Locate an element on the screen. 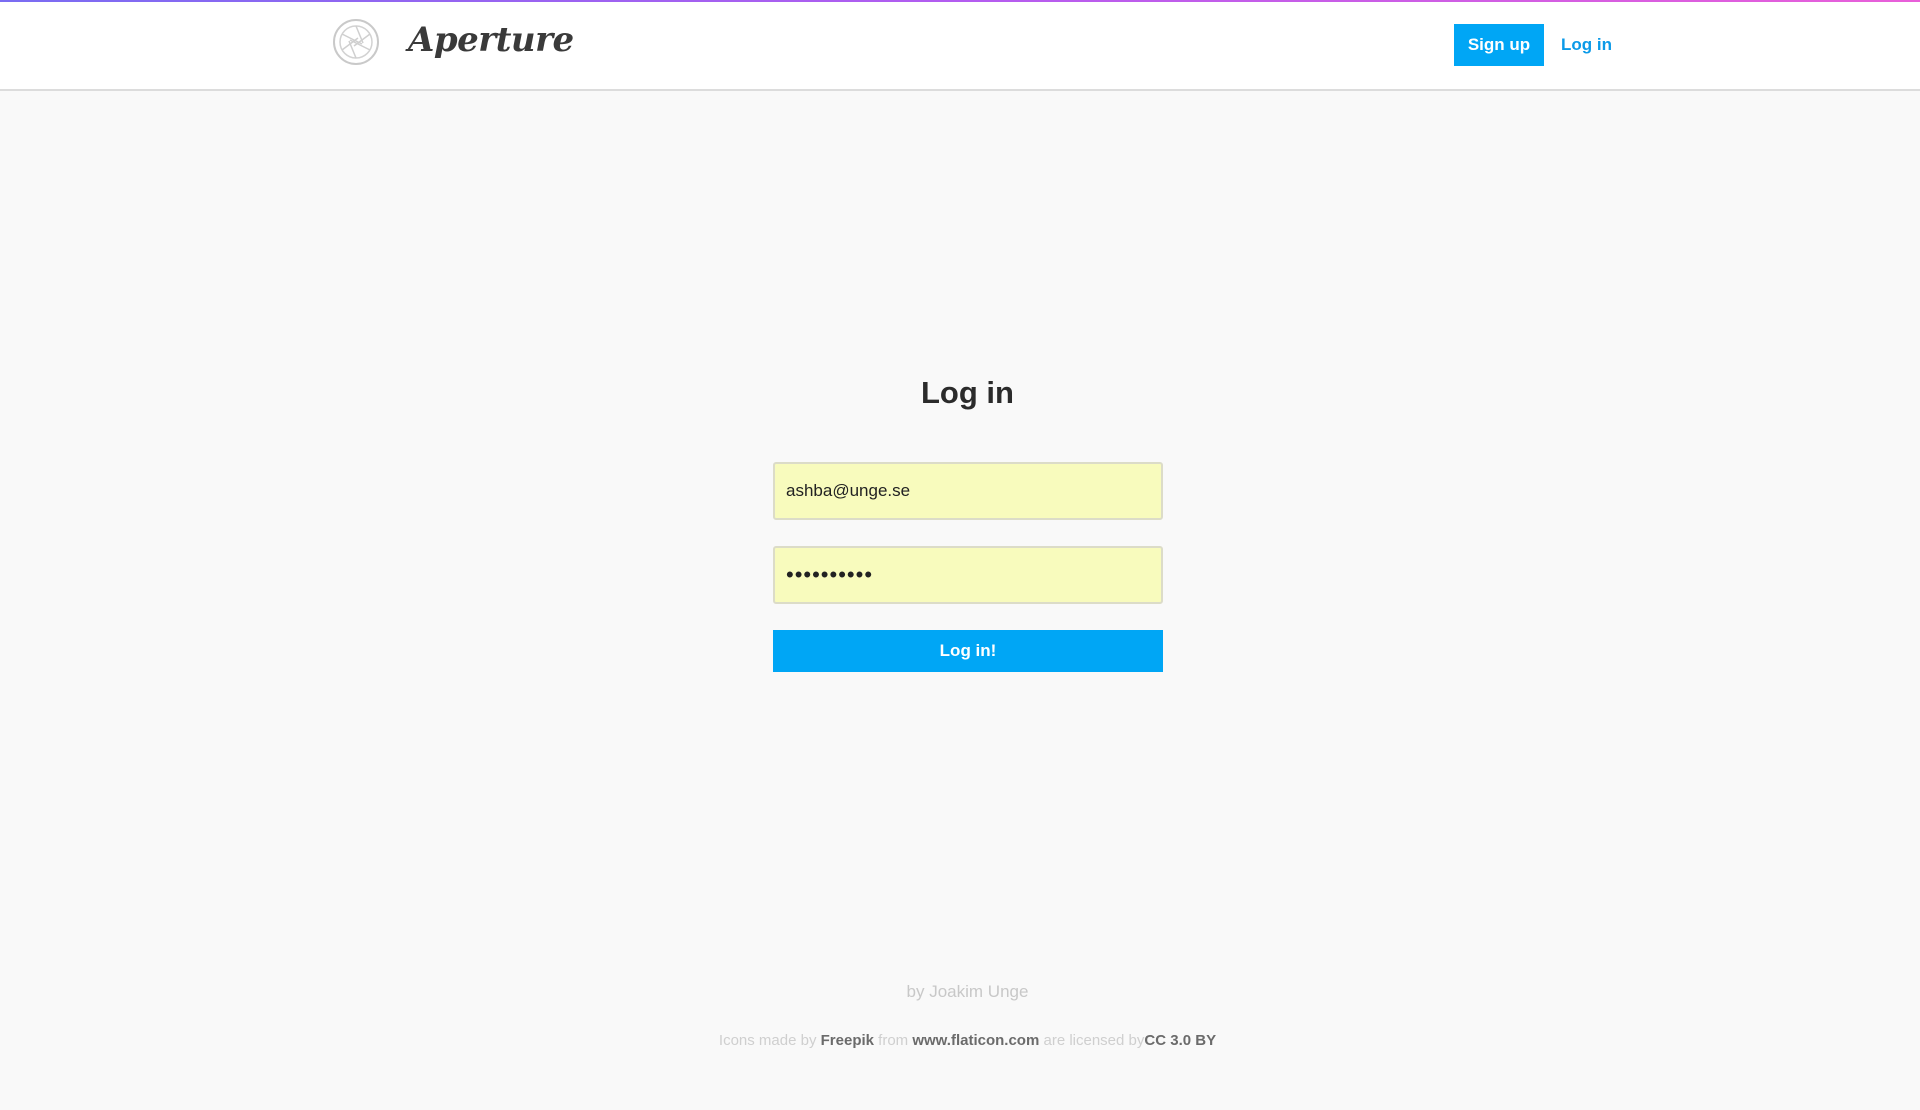 This screenshot has width=1920, height=1110. credits-prefix: Icons made by is located at coordinates (767, 1040).